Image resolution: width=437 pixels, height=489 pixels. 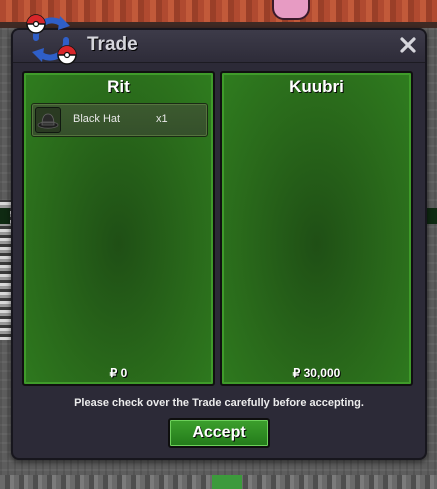 What do you see at coordinates (5, 216) in the screenshot?
I see `world-nameplate-left` at bounding box center [5, 216].